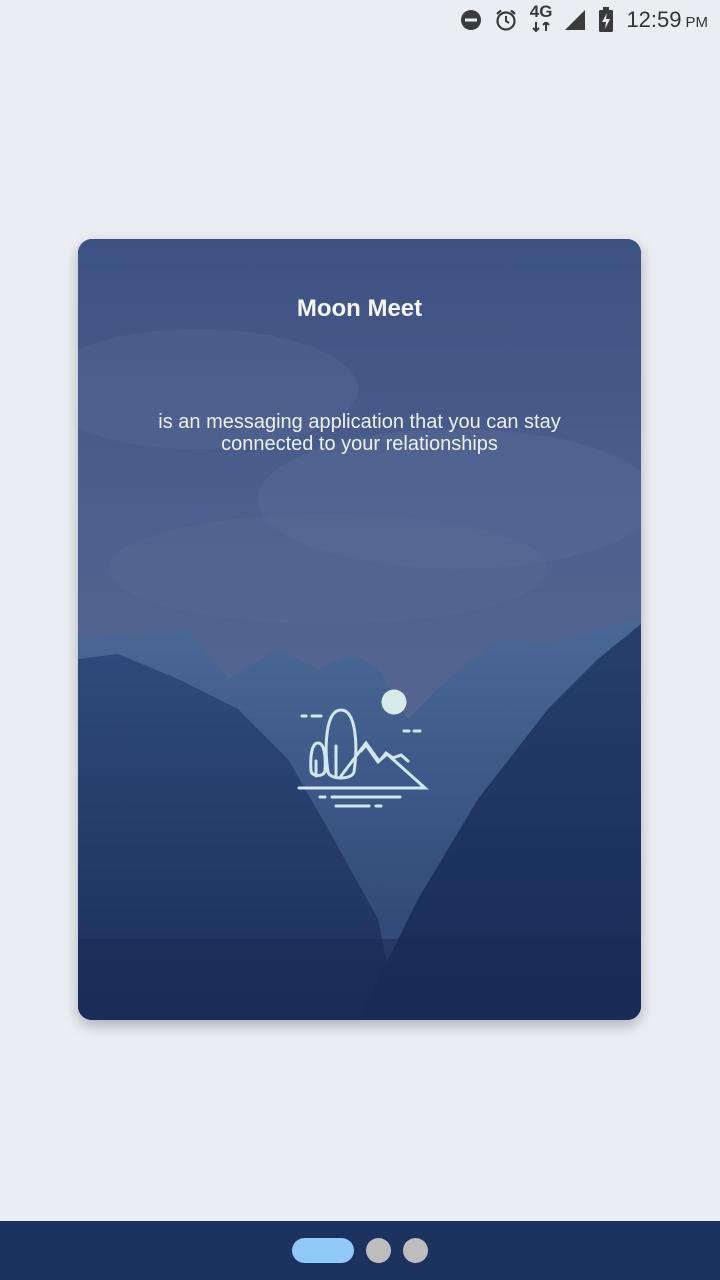 This screenshot has width=720, height=1280. I want to click on signal-icon, so click(575, 20).